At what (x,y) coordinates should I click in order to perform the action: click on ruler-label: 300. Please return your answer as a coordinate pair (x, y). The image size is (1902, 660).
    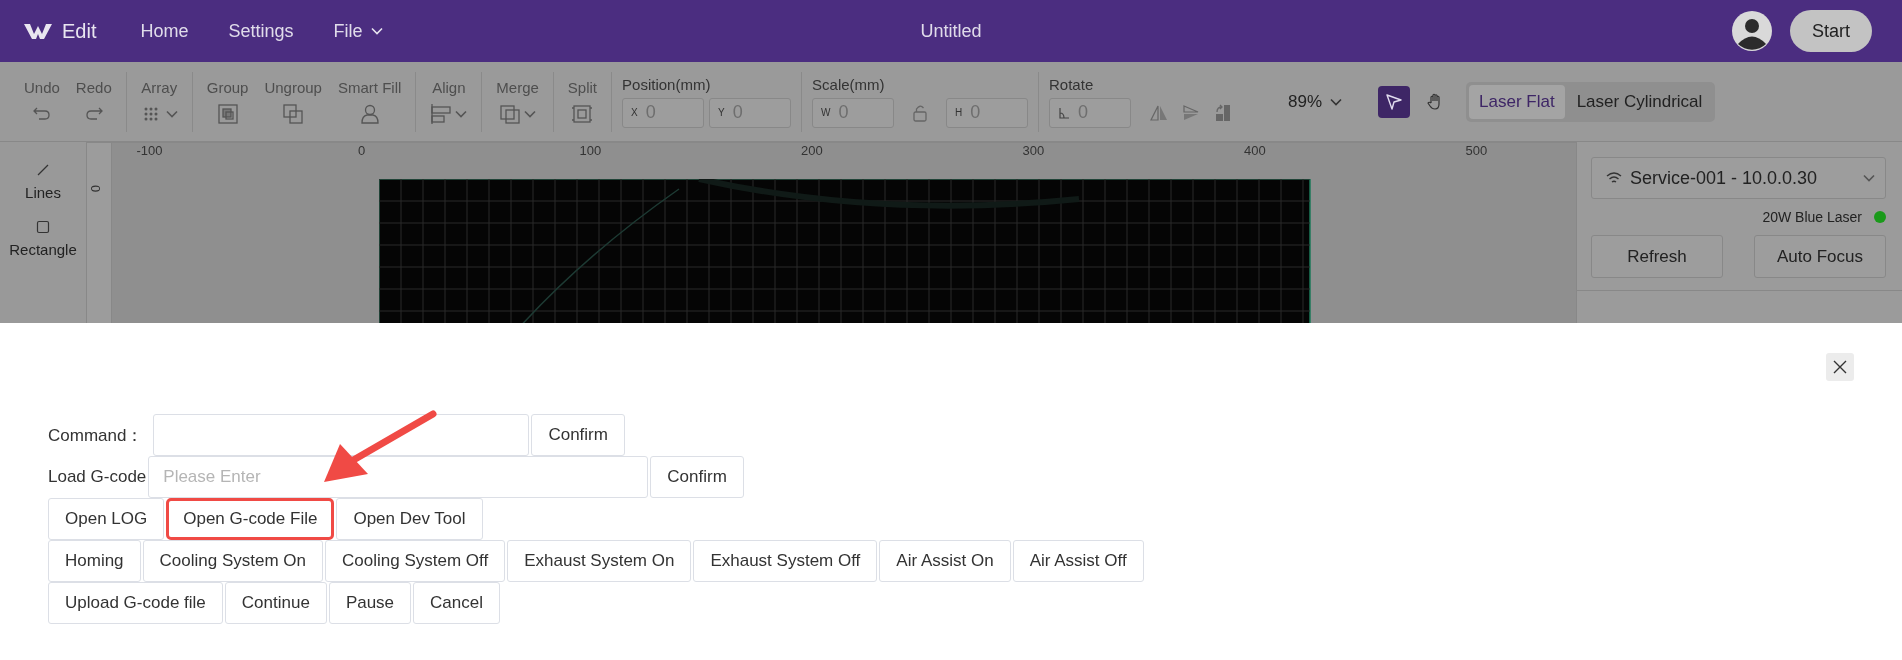
    Looking at the image, I should click on (1033, 150).